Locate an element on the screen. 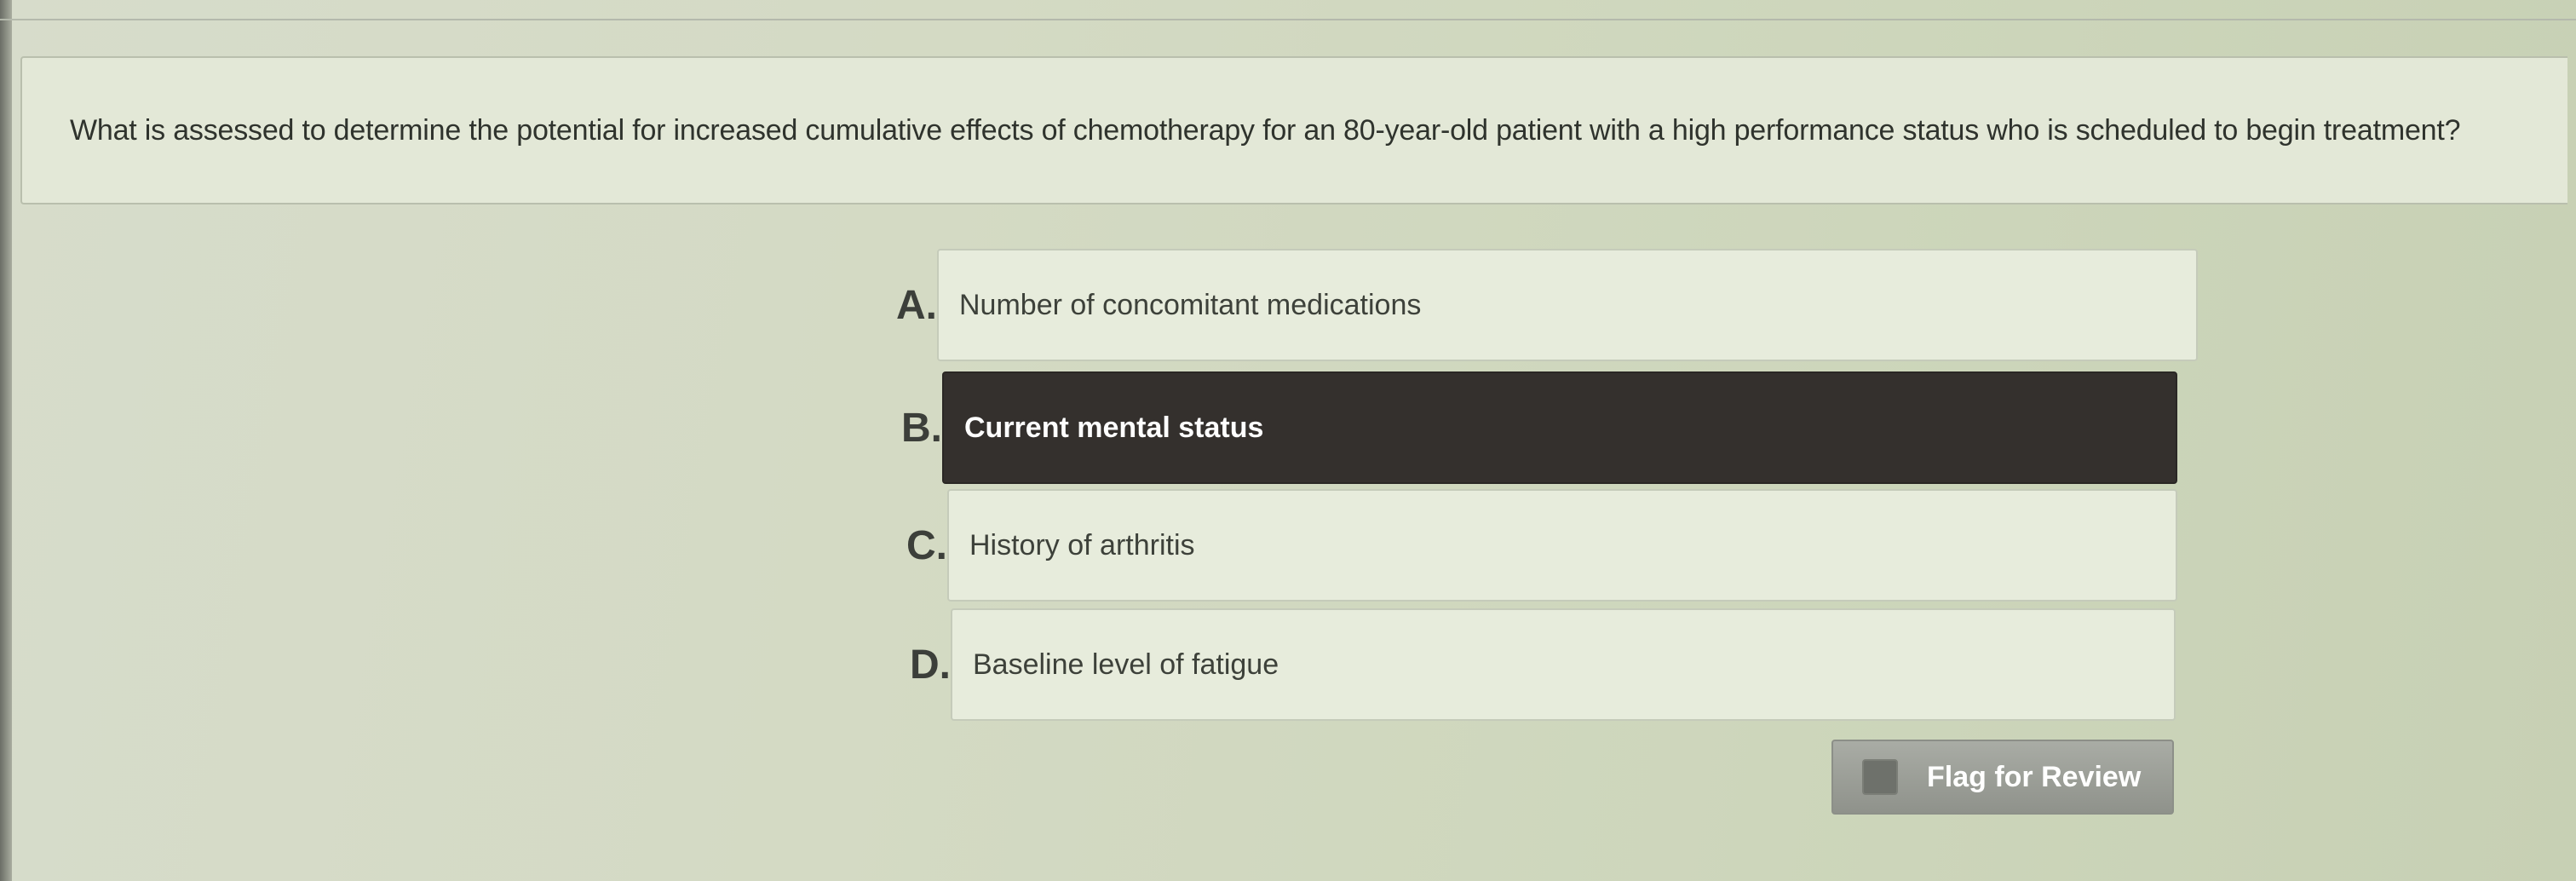 Image resolution: width=2576 pixels, height=881 pixels. answer-button-b: Current mental status is located at coordinates (1560, 427).